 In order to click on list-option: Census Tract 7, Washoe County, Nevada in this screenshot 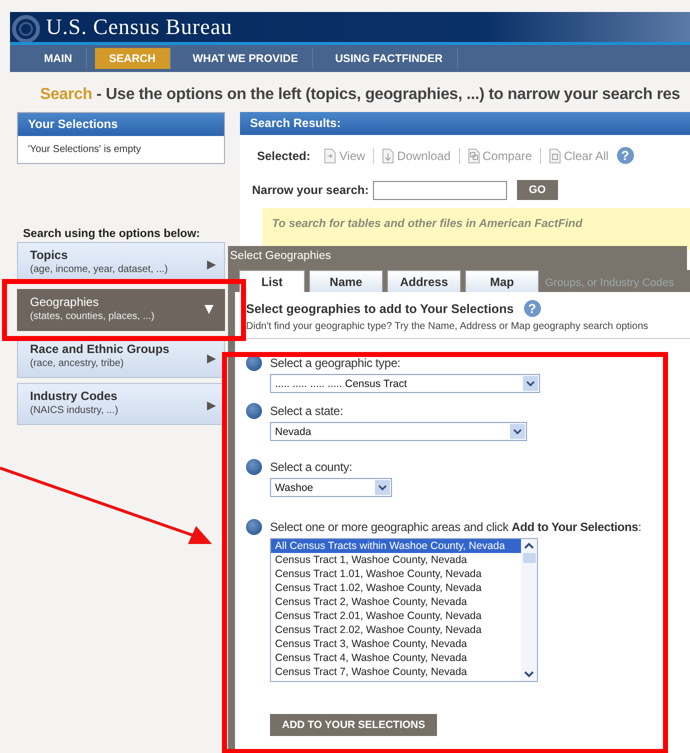, I will do `click(396, 672)`.